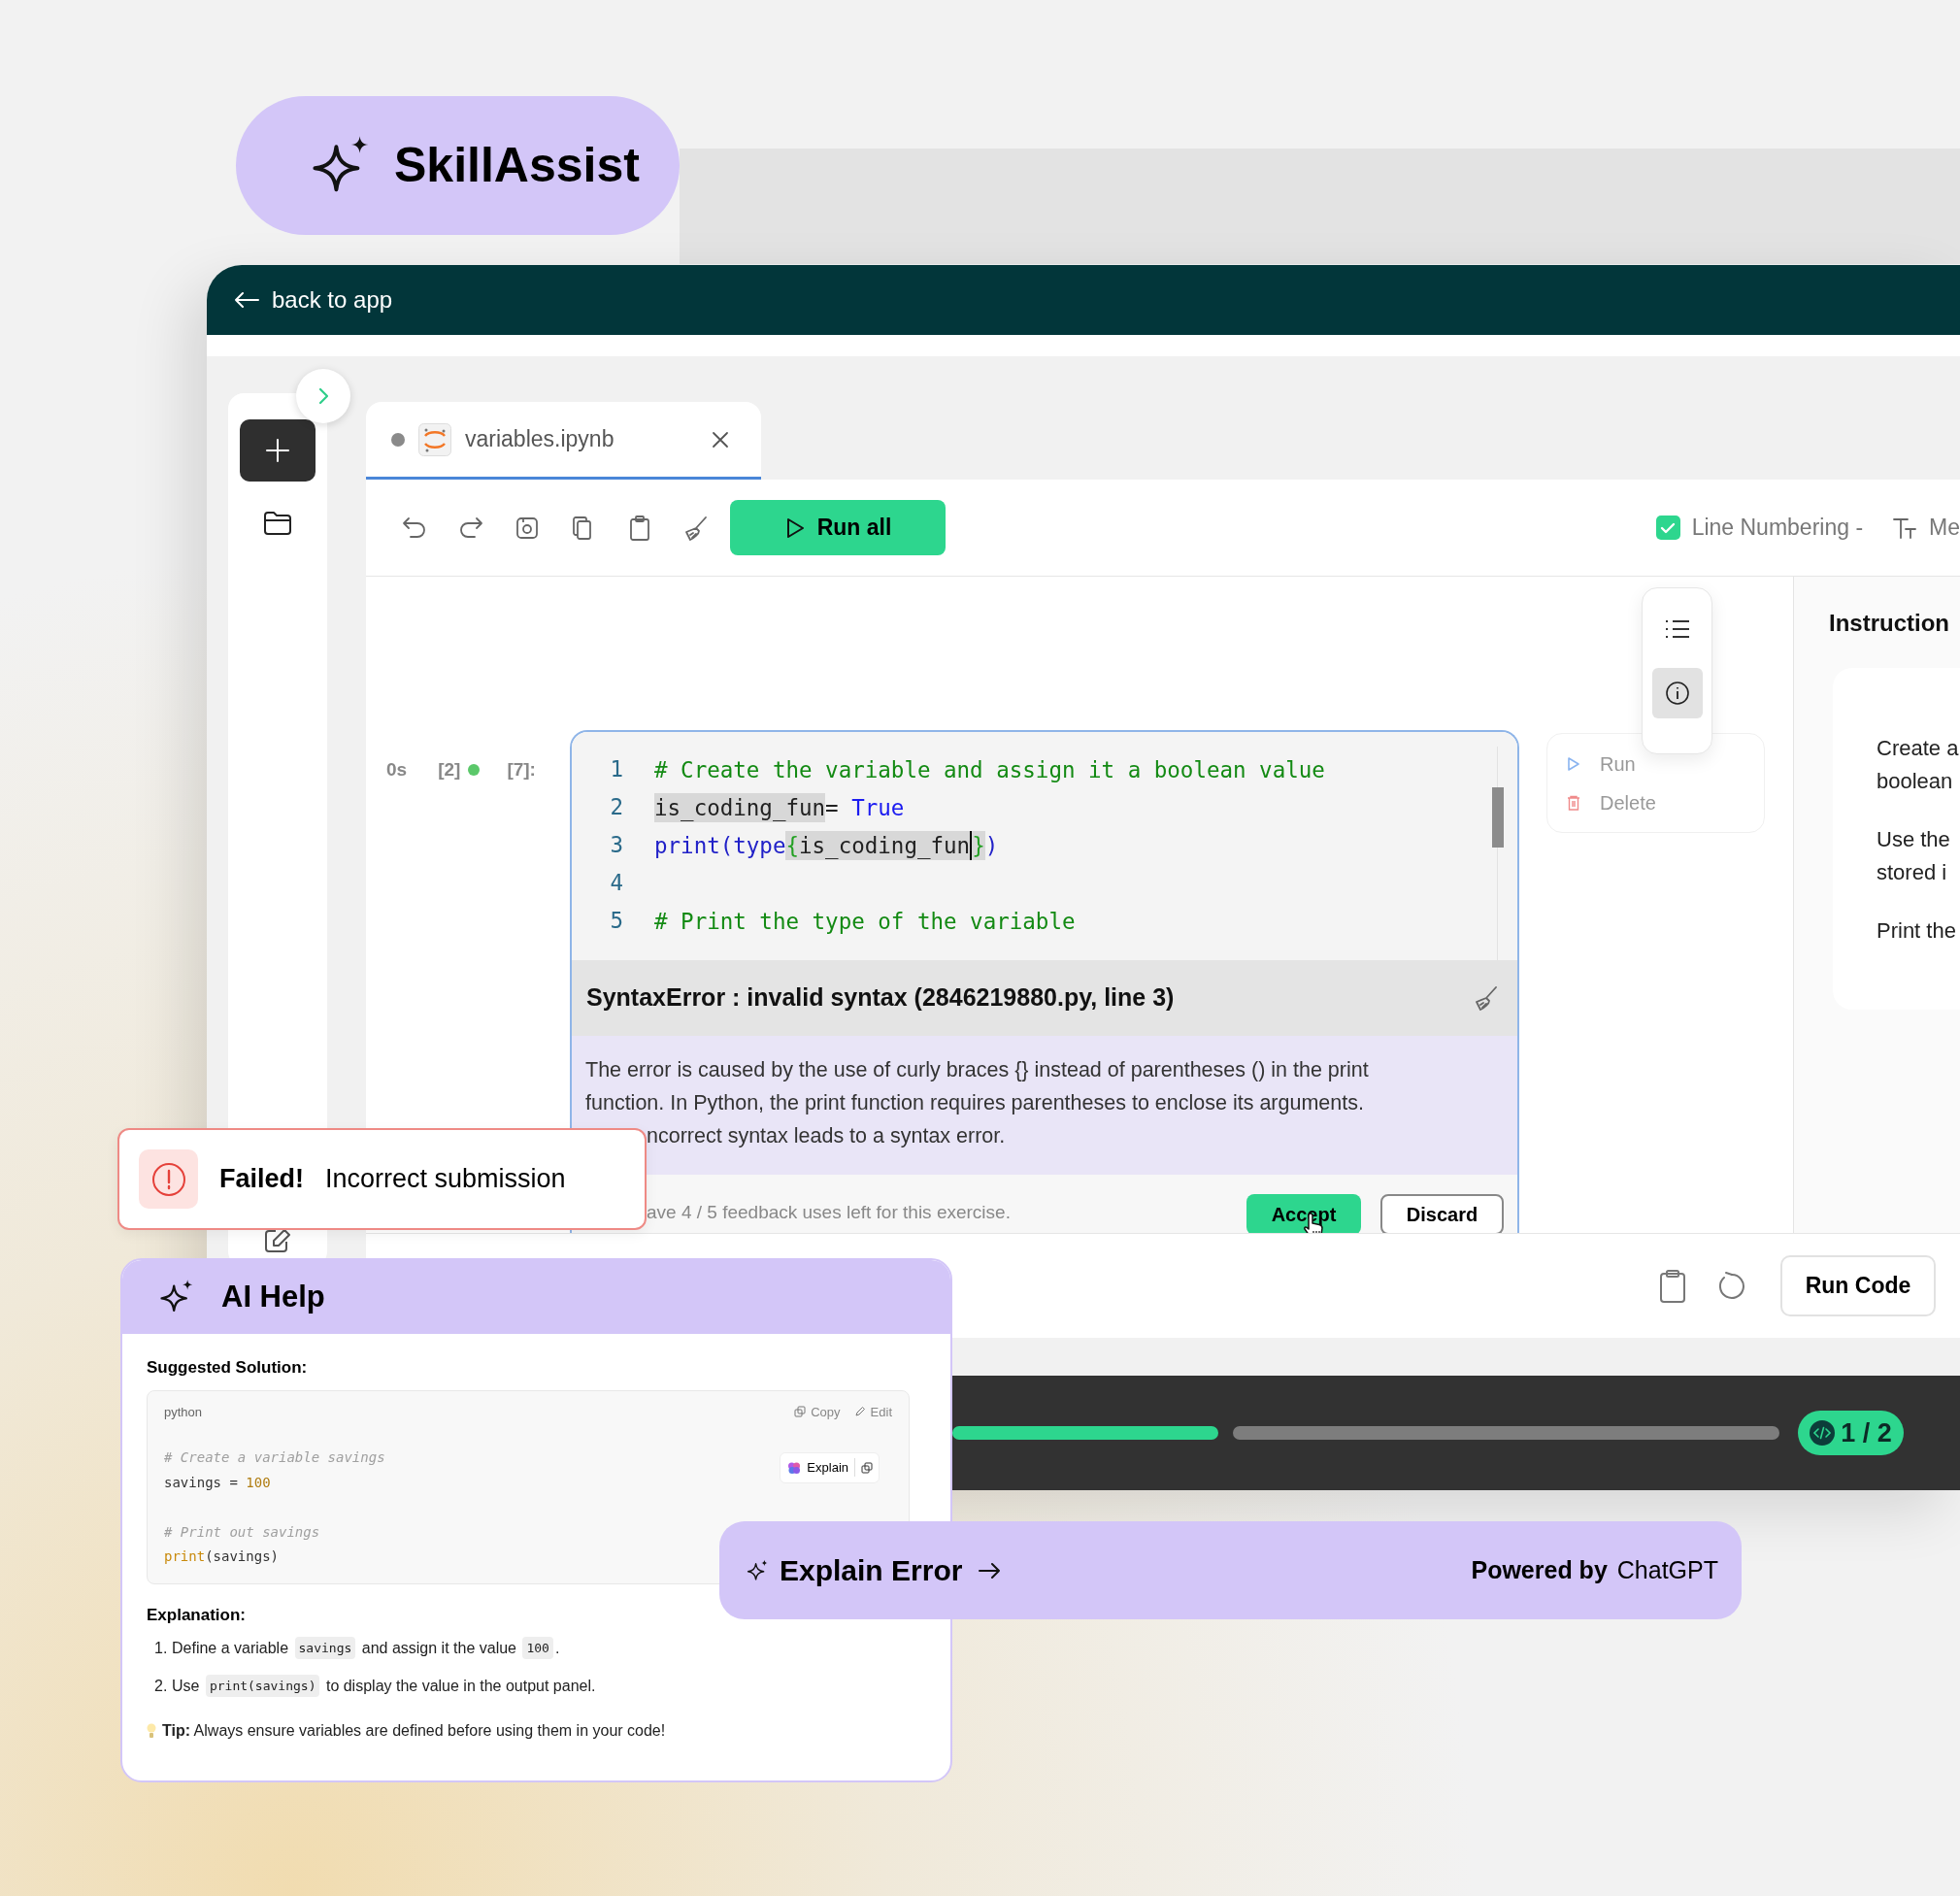  I want to click on line-number: 5, so click(616, 920).